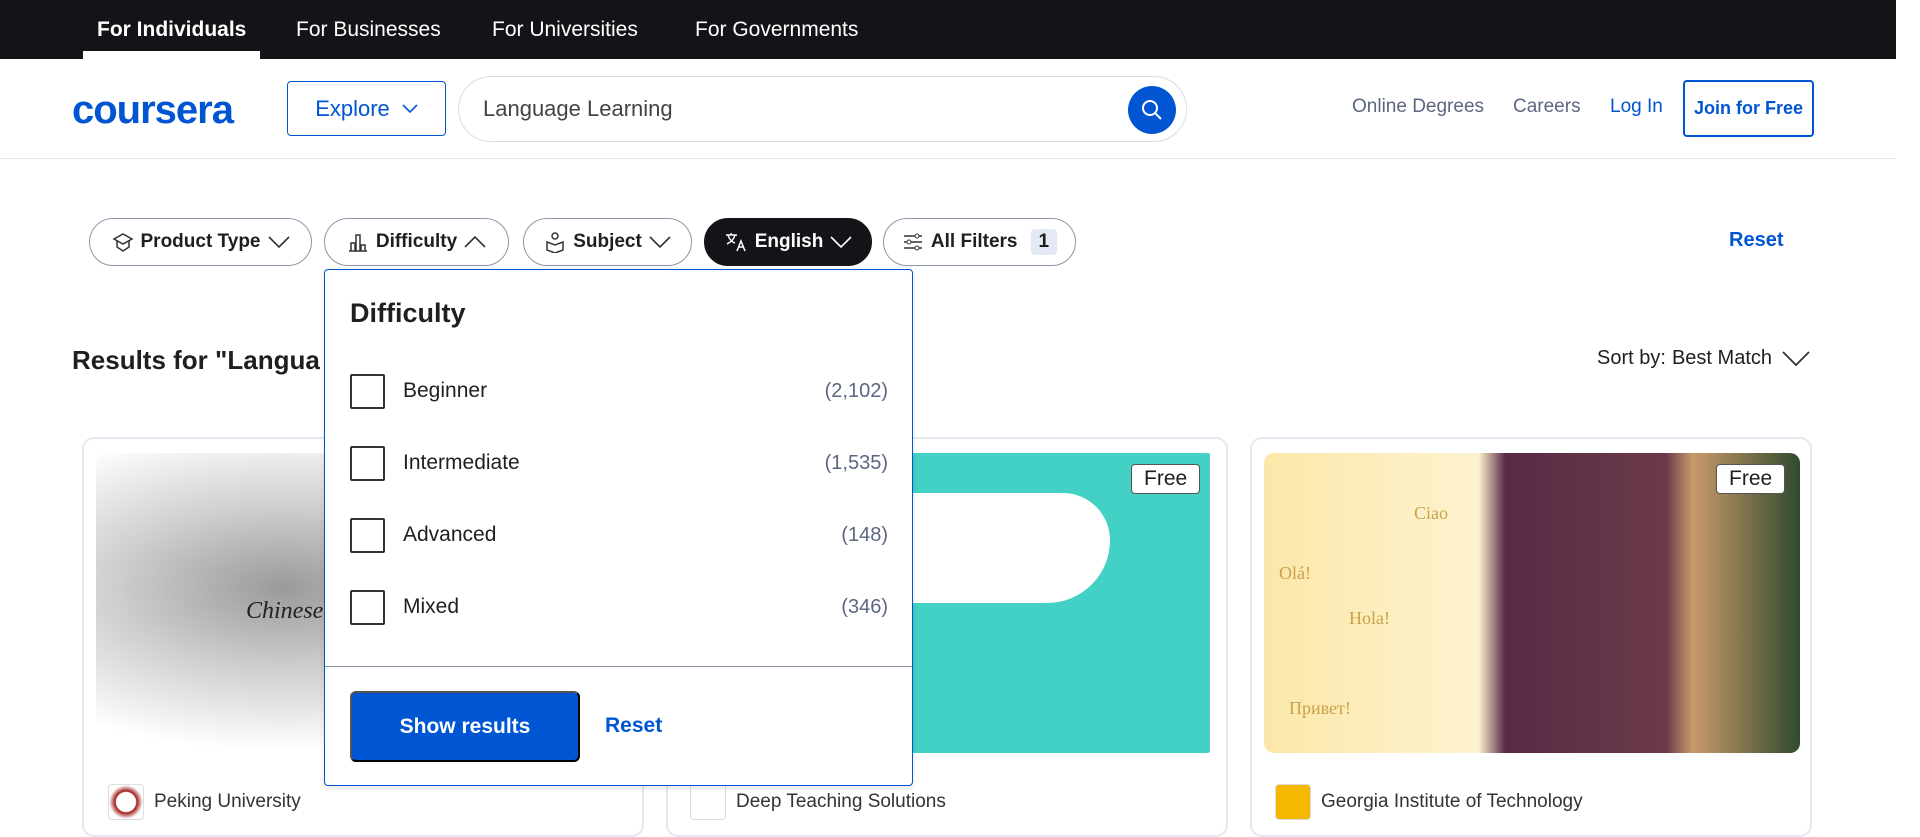 The width and height of the screenshot is (1920, 837). Describe the element at coordinates (227, 801) in the screenshot. I see `partner-name: Peking University` at that location.